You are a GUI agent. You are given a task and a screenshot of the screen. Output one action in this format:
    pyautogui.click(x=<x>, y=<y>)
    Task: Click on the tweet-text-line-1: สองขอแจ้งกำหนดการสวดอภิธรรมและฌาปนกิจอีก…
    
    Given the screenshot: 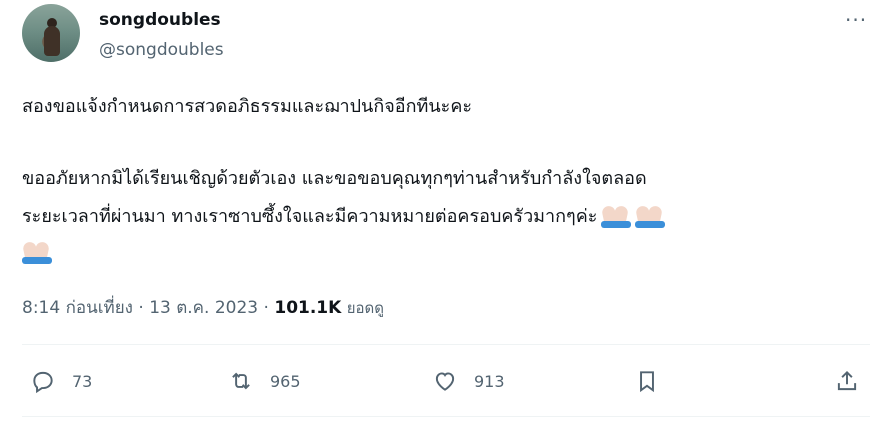 What is the action you would take?
    pyautogui.click(x=247, y=106)
    